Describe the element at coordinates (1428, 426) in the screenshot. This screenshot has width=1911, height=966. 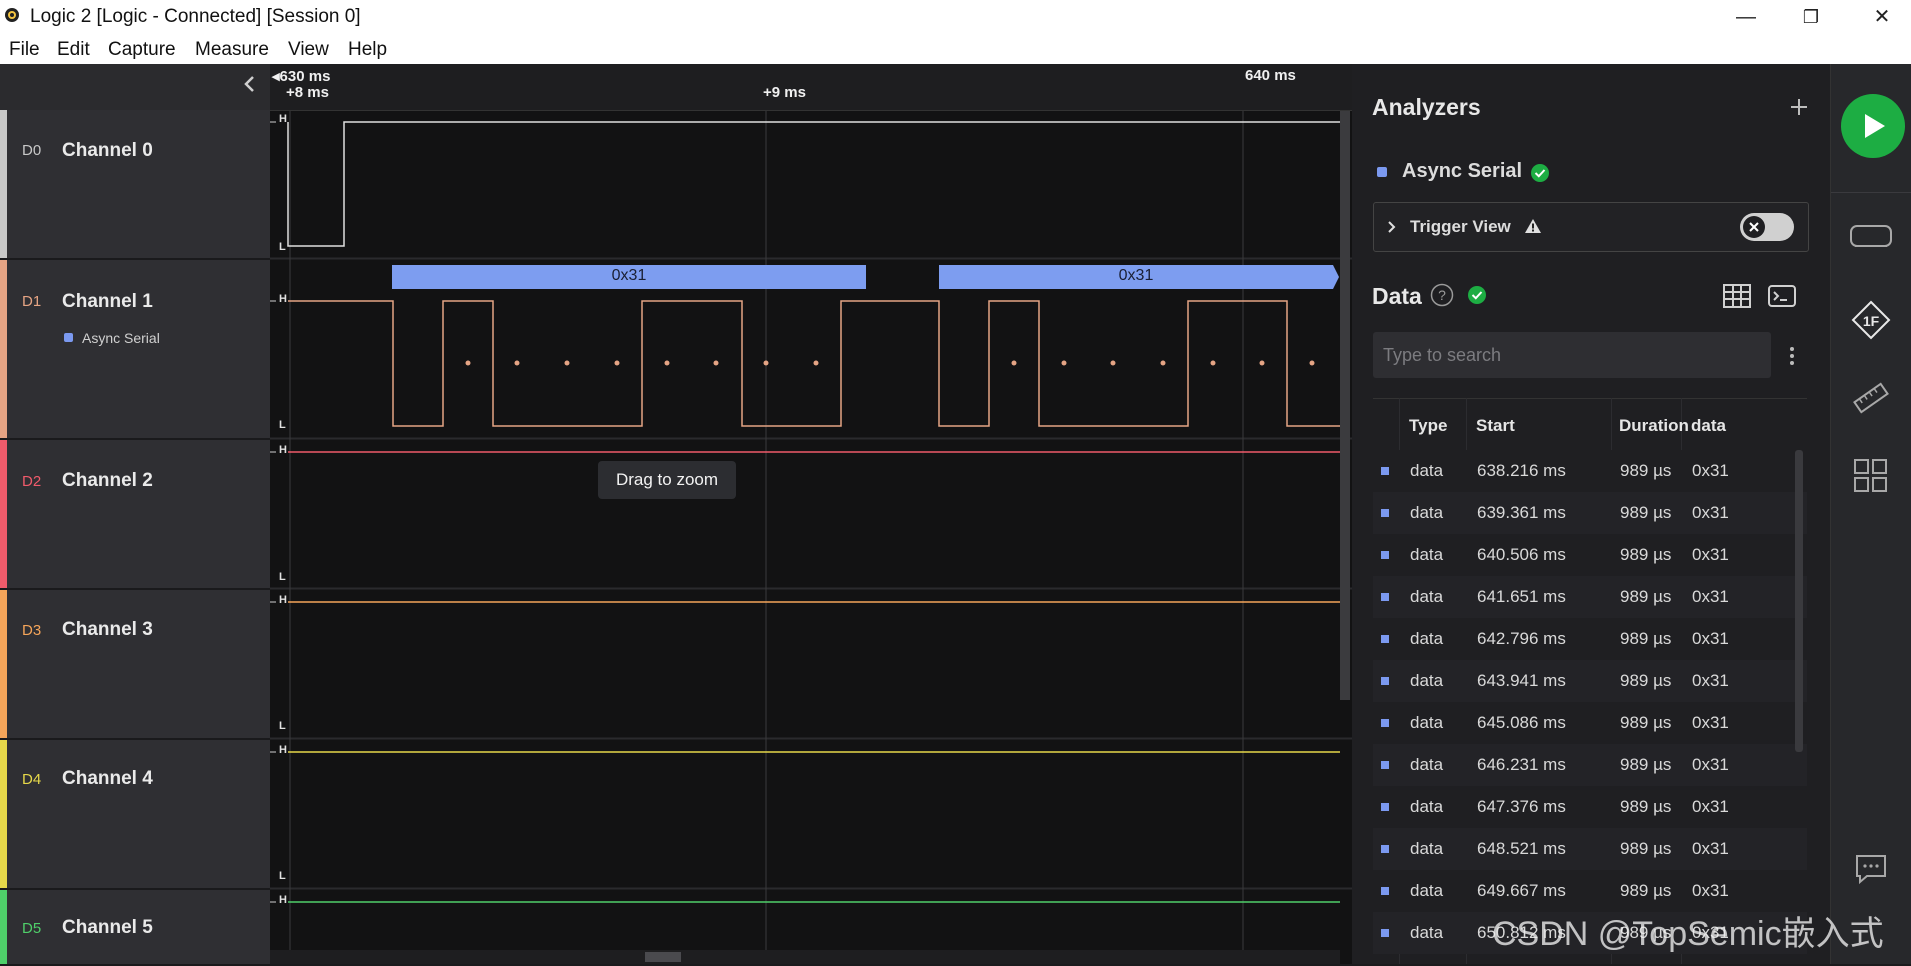
I see `column-header-type: Type` at that location.